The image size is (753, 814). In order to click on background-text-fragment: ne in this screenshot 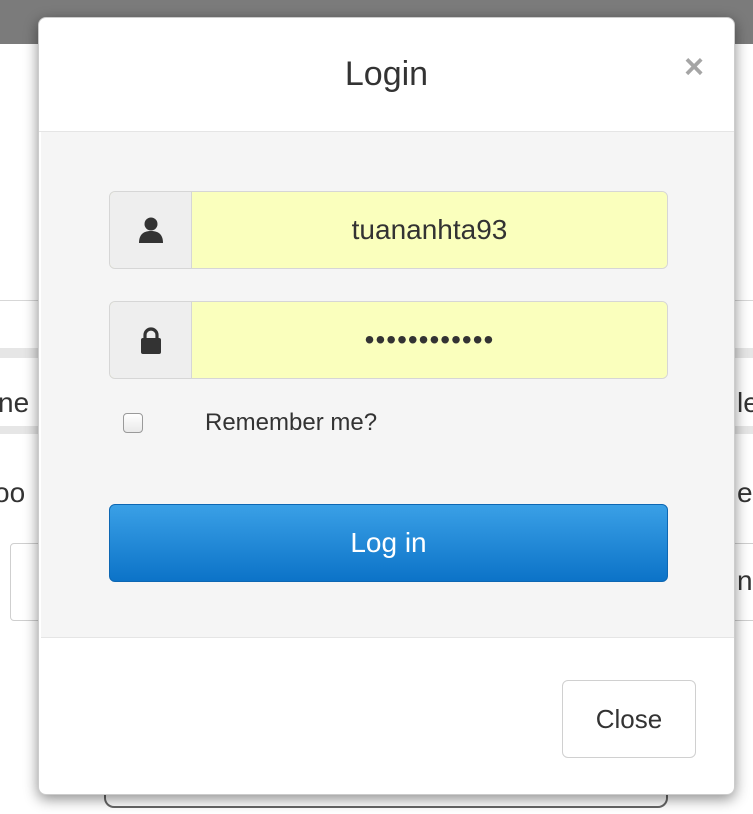, I will do `click(15, 402)`.